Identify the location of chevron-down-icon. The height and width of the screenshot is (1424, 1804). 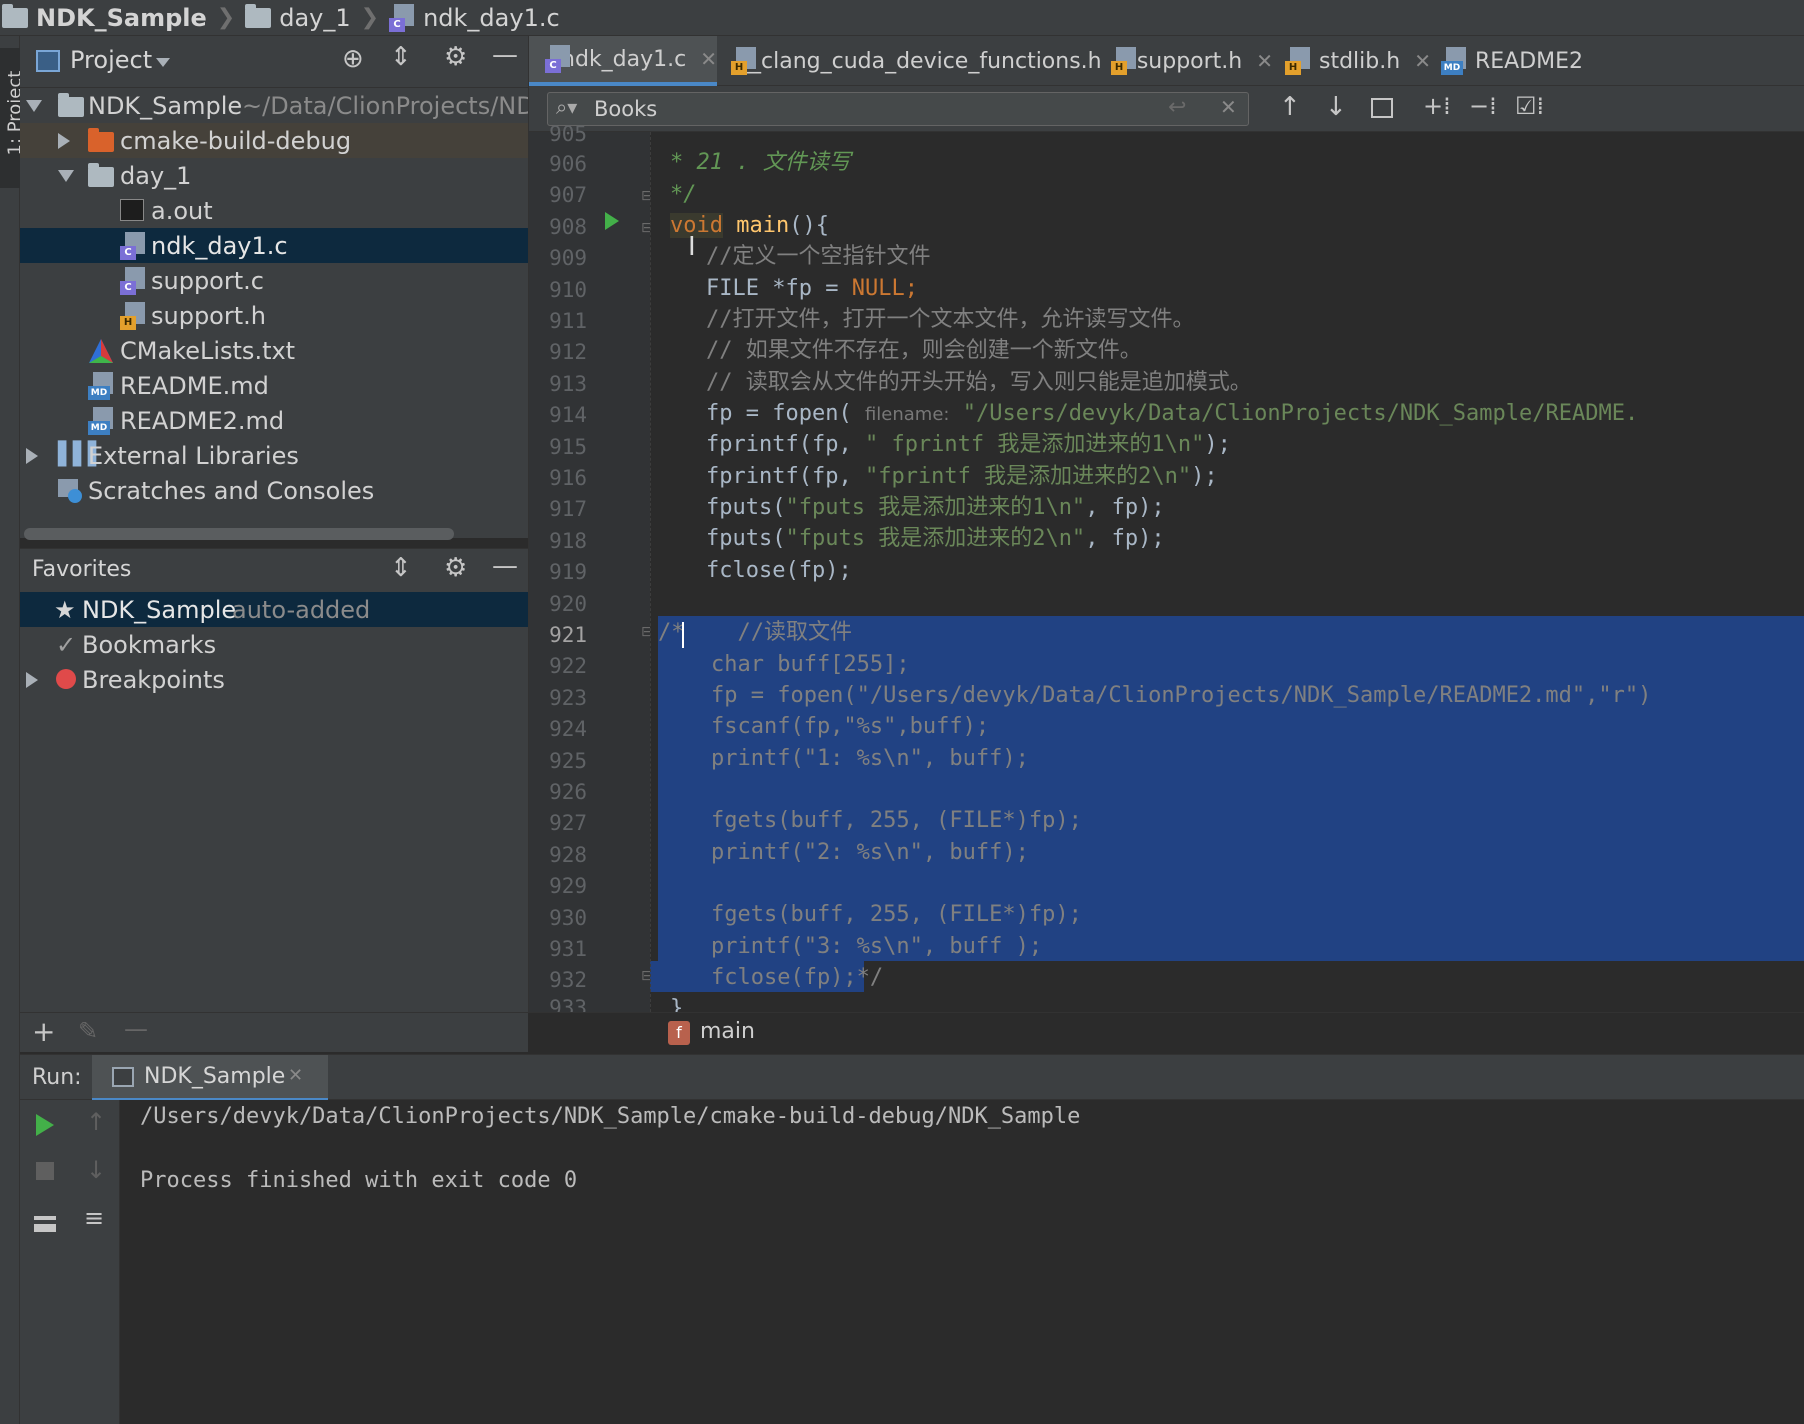
(163, 62).